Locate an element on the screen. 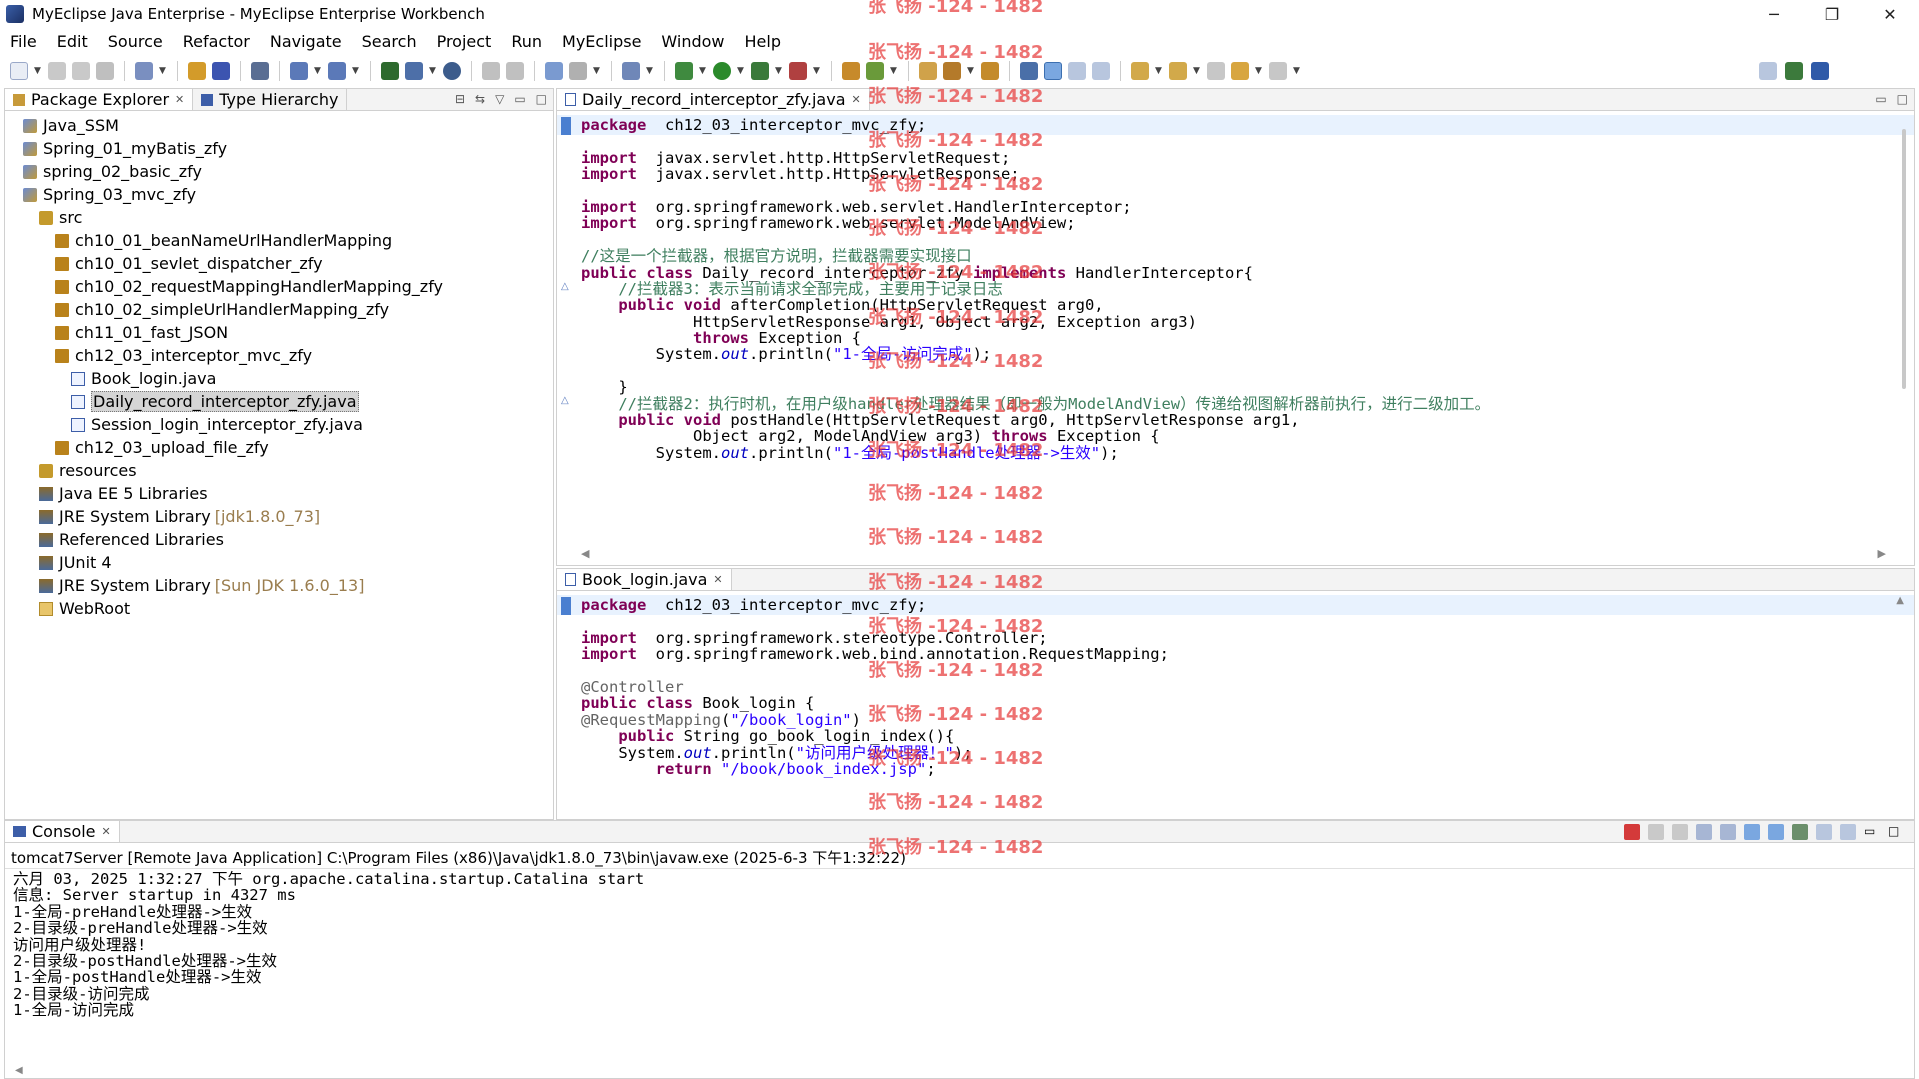  tree-item: Spring_01_myBatis_zfy is located at coordinates (279, 148).